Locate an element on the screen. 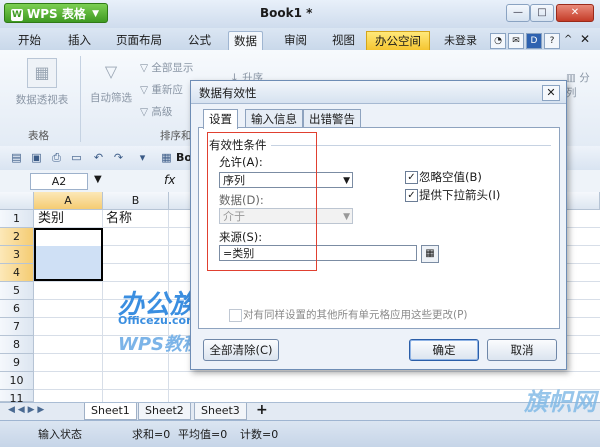 Image resolution: width=600 pixels, height=447 pixels. range-picker-icon: ▦ is located at coordinates (430, 254).